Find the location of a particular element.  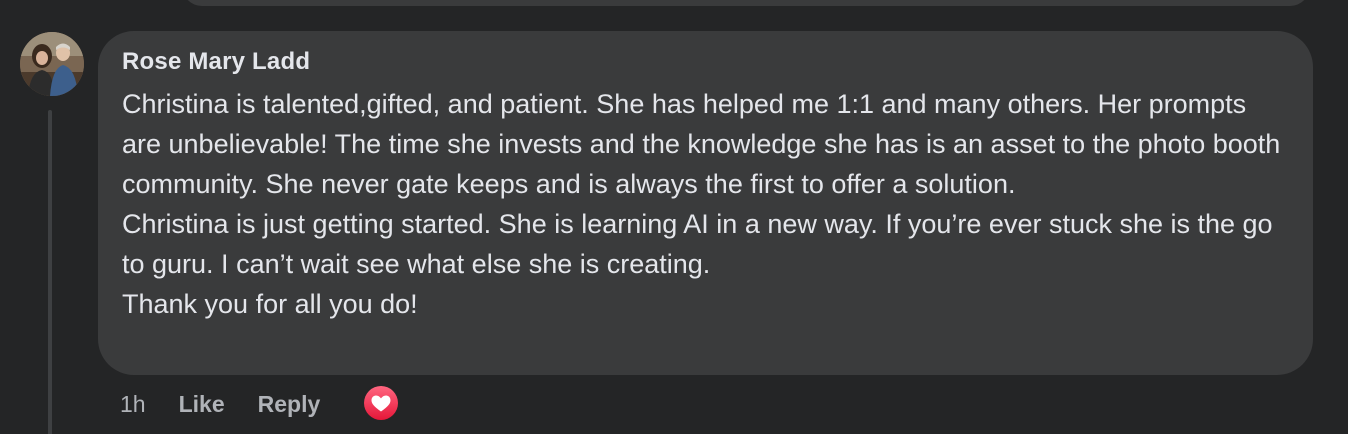

avatar is located at coordinates (52, 64).